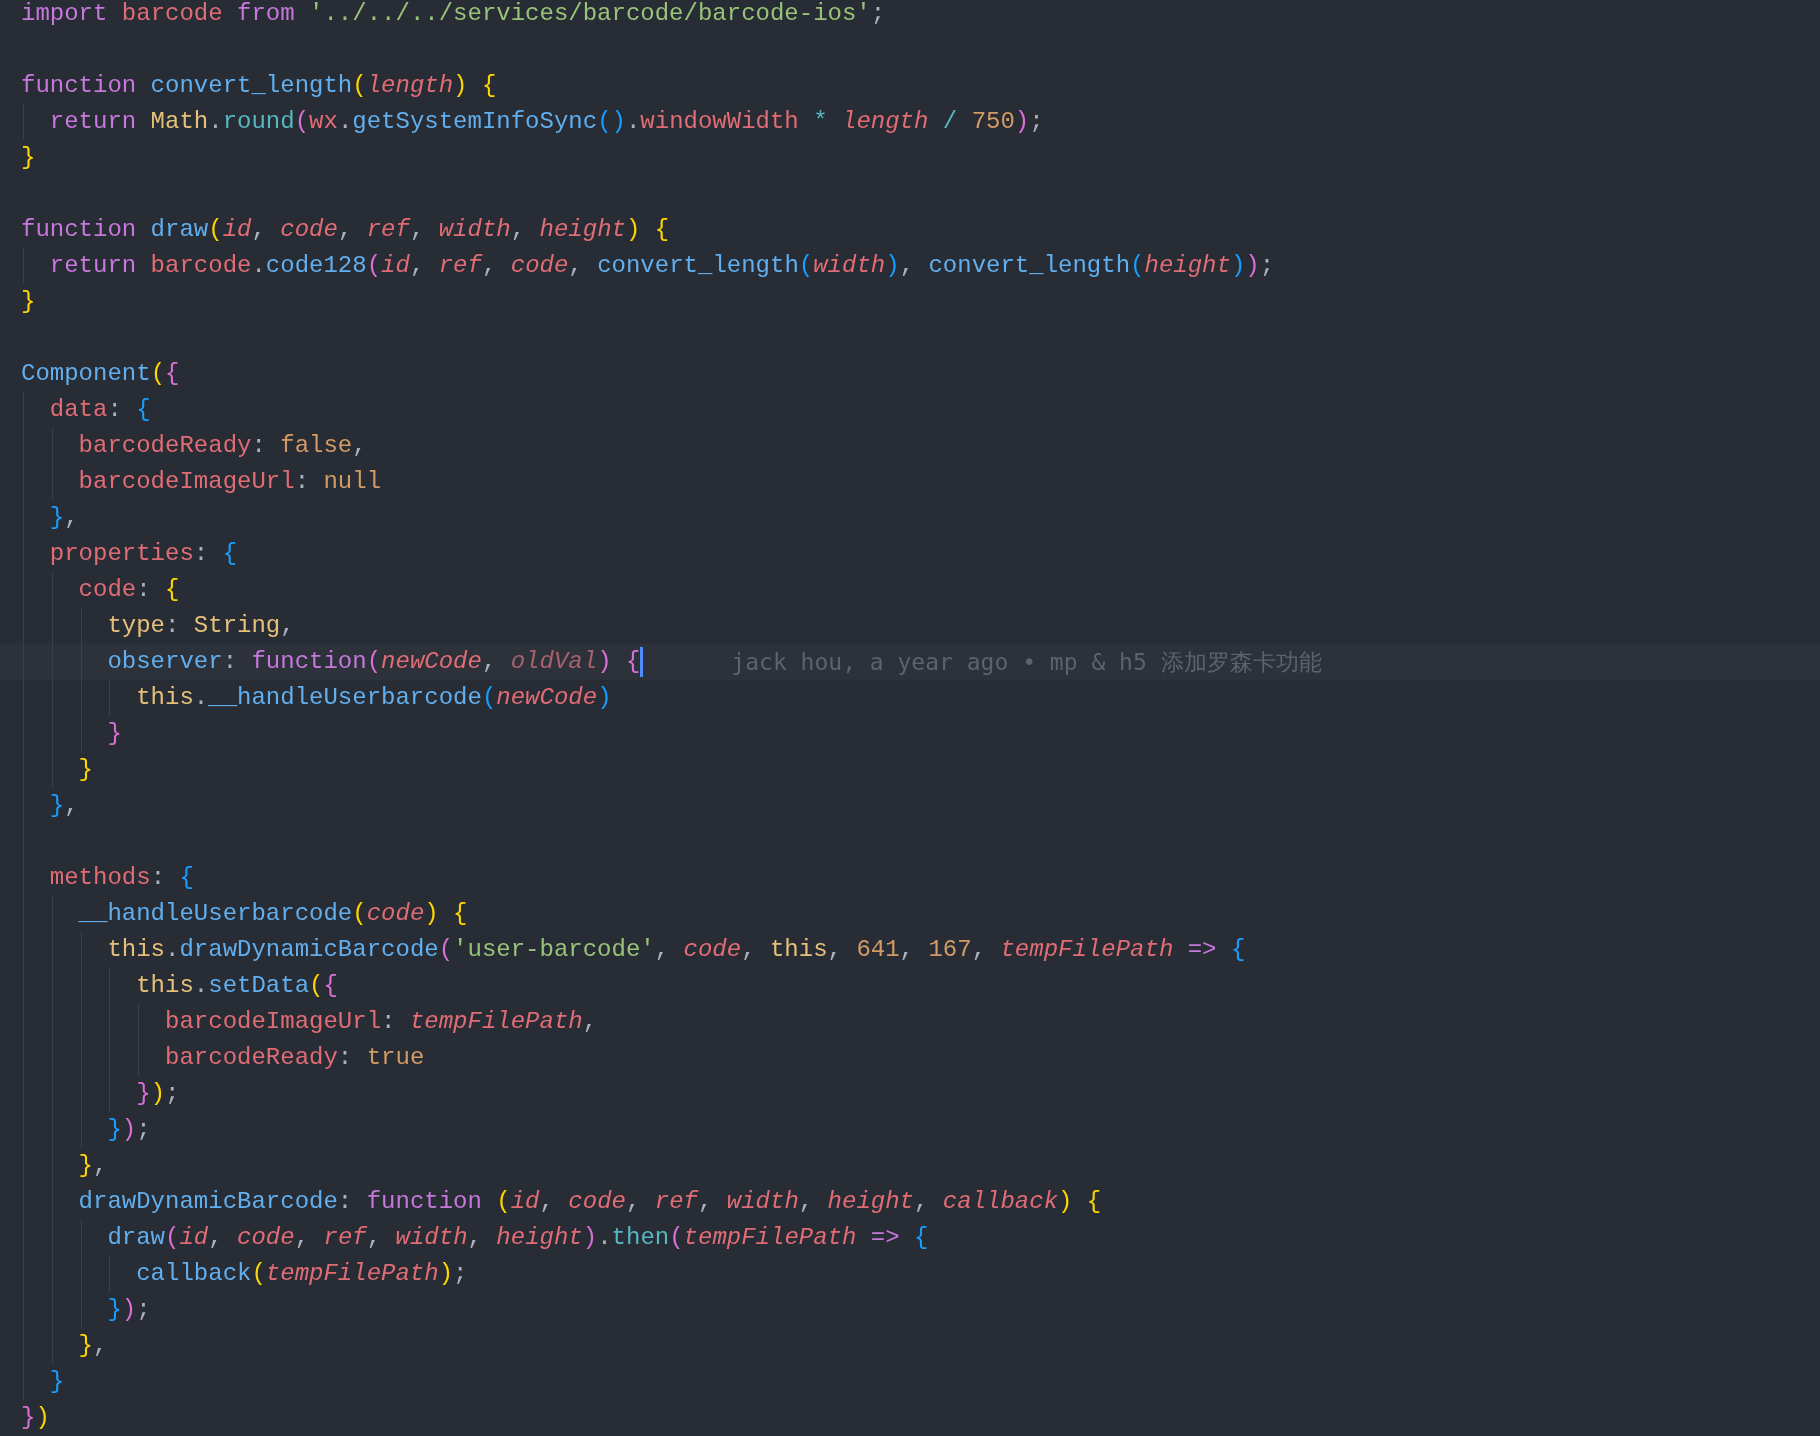 This screenshot has width=1820, height=1436. Describe the element at coordinates (373, 662) in the screenshot. I see `code-line: observer: function(newCode, oldVal) {` at that location.